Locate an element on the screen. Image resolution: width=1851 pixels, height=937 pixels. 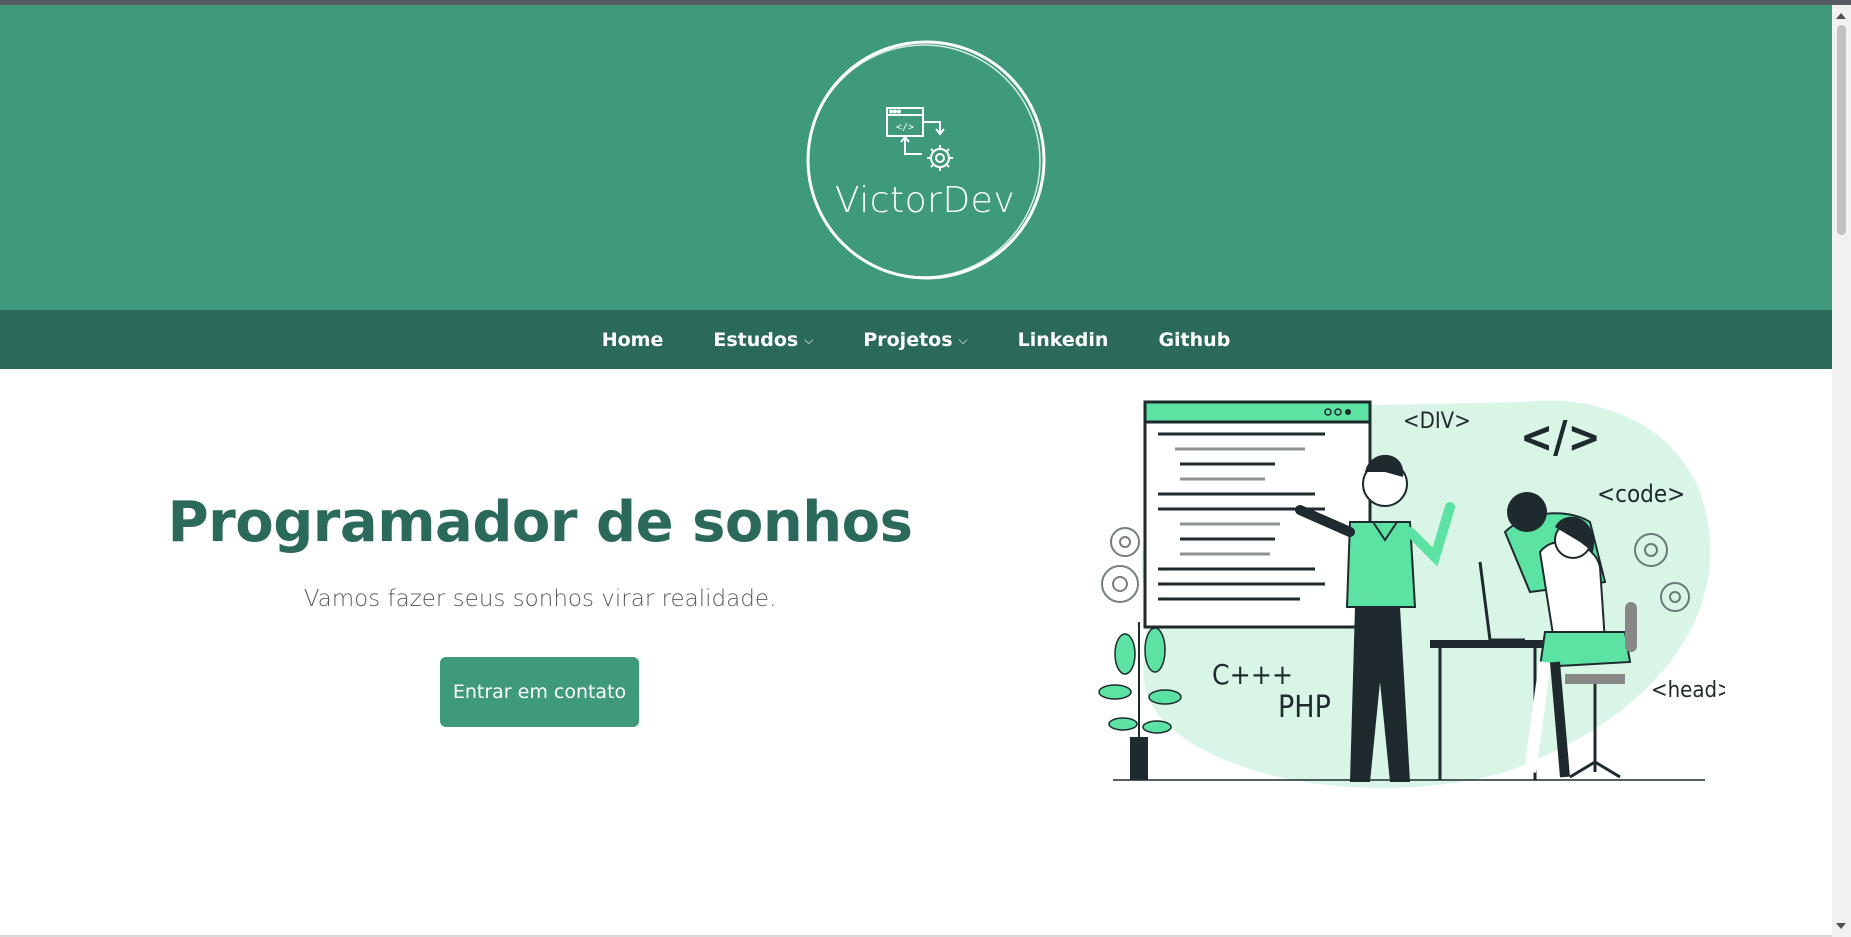
nav-home: Home is located at coordinates (633, 340).